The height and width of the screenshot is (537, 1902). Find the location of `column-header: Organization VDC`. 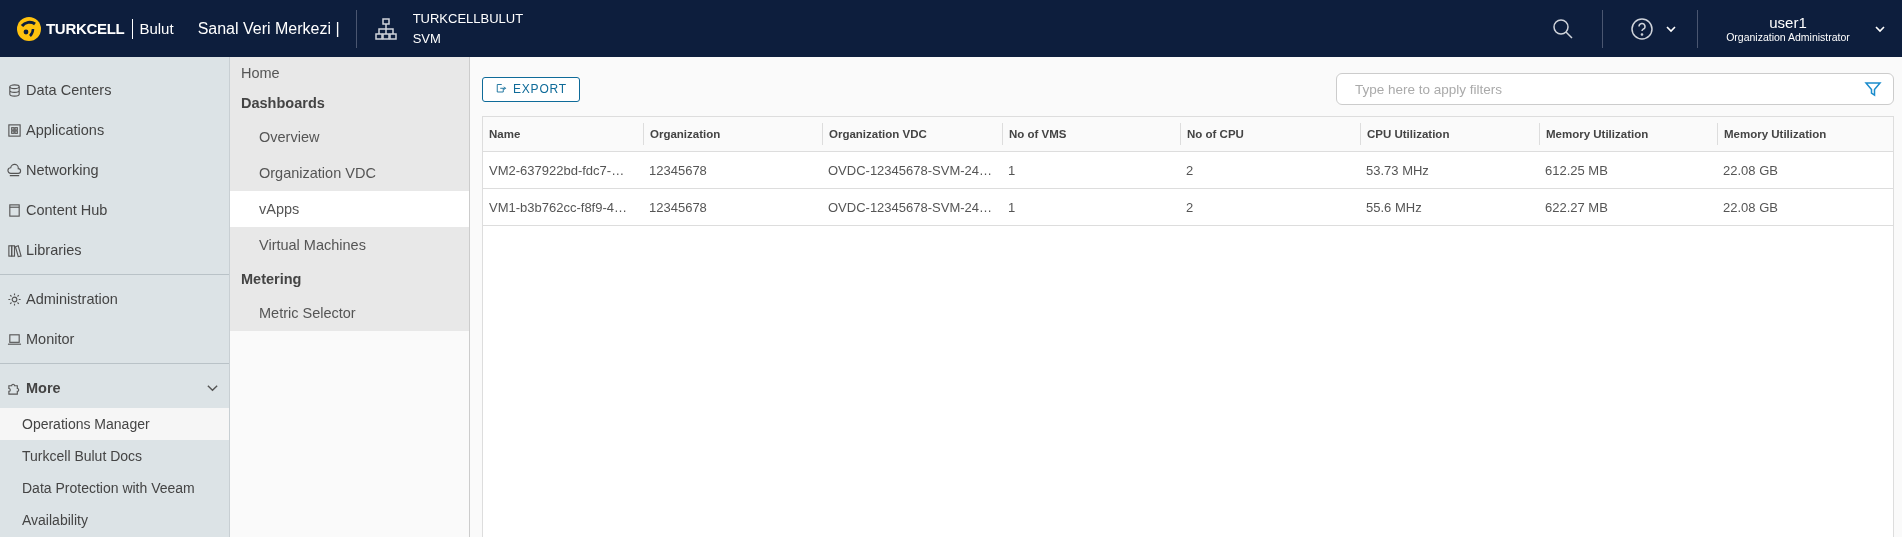

column-header: Organization VDC is located at coordinates (912, 134).